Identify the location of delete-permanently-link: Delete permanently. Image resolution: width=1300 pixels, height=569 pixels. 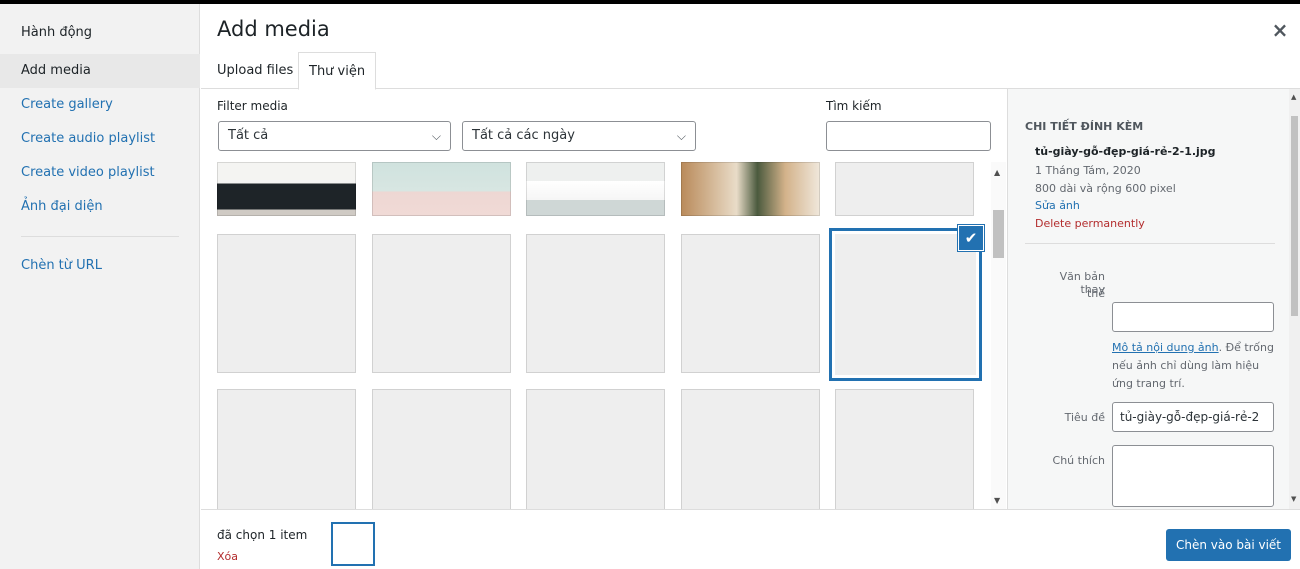
(1090, 223).